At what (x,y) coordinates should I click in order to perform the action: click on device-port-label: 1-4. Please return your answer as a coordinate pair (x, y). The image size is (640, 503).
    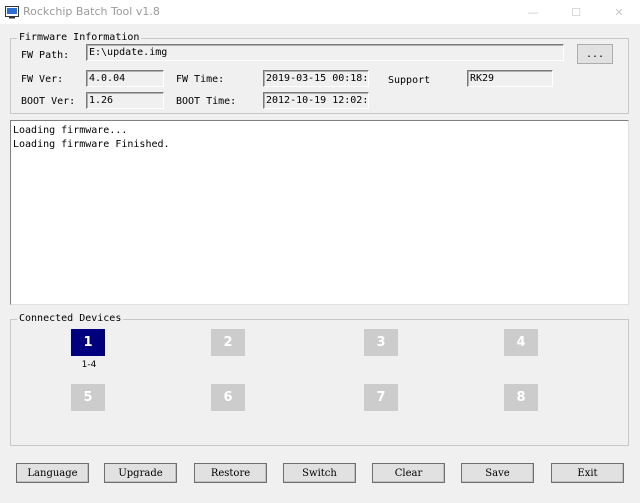
    Looking at the image, I should click on (89, 365).